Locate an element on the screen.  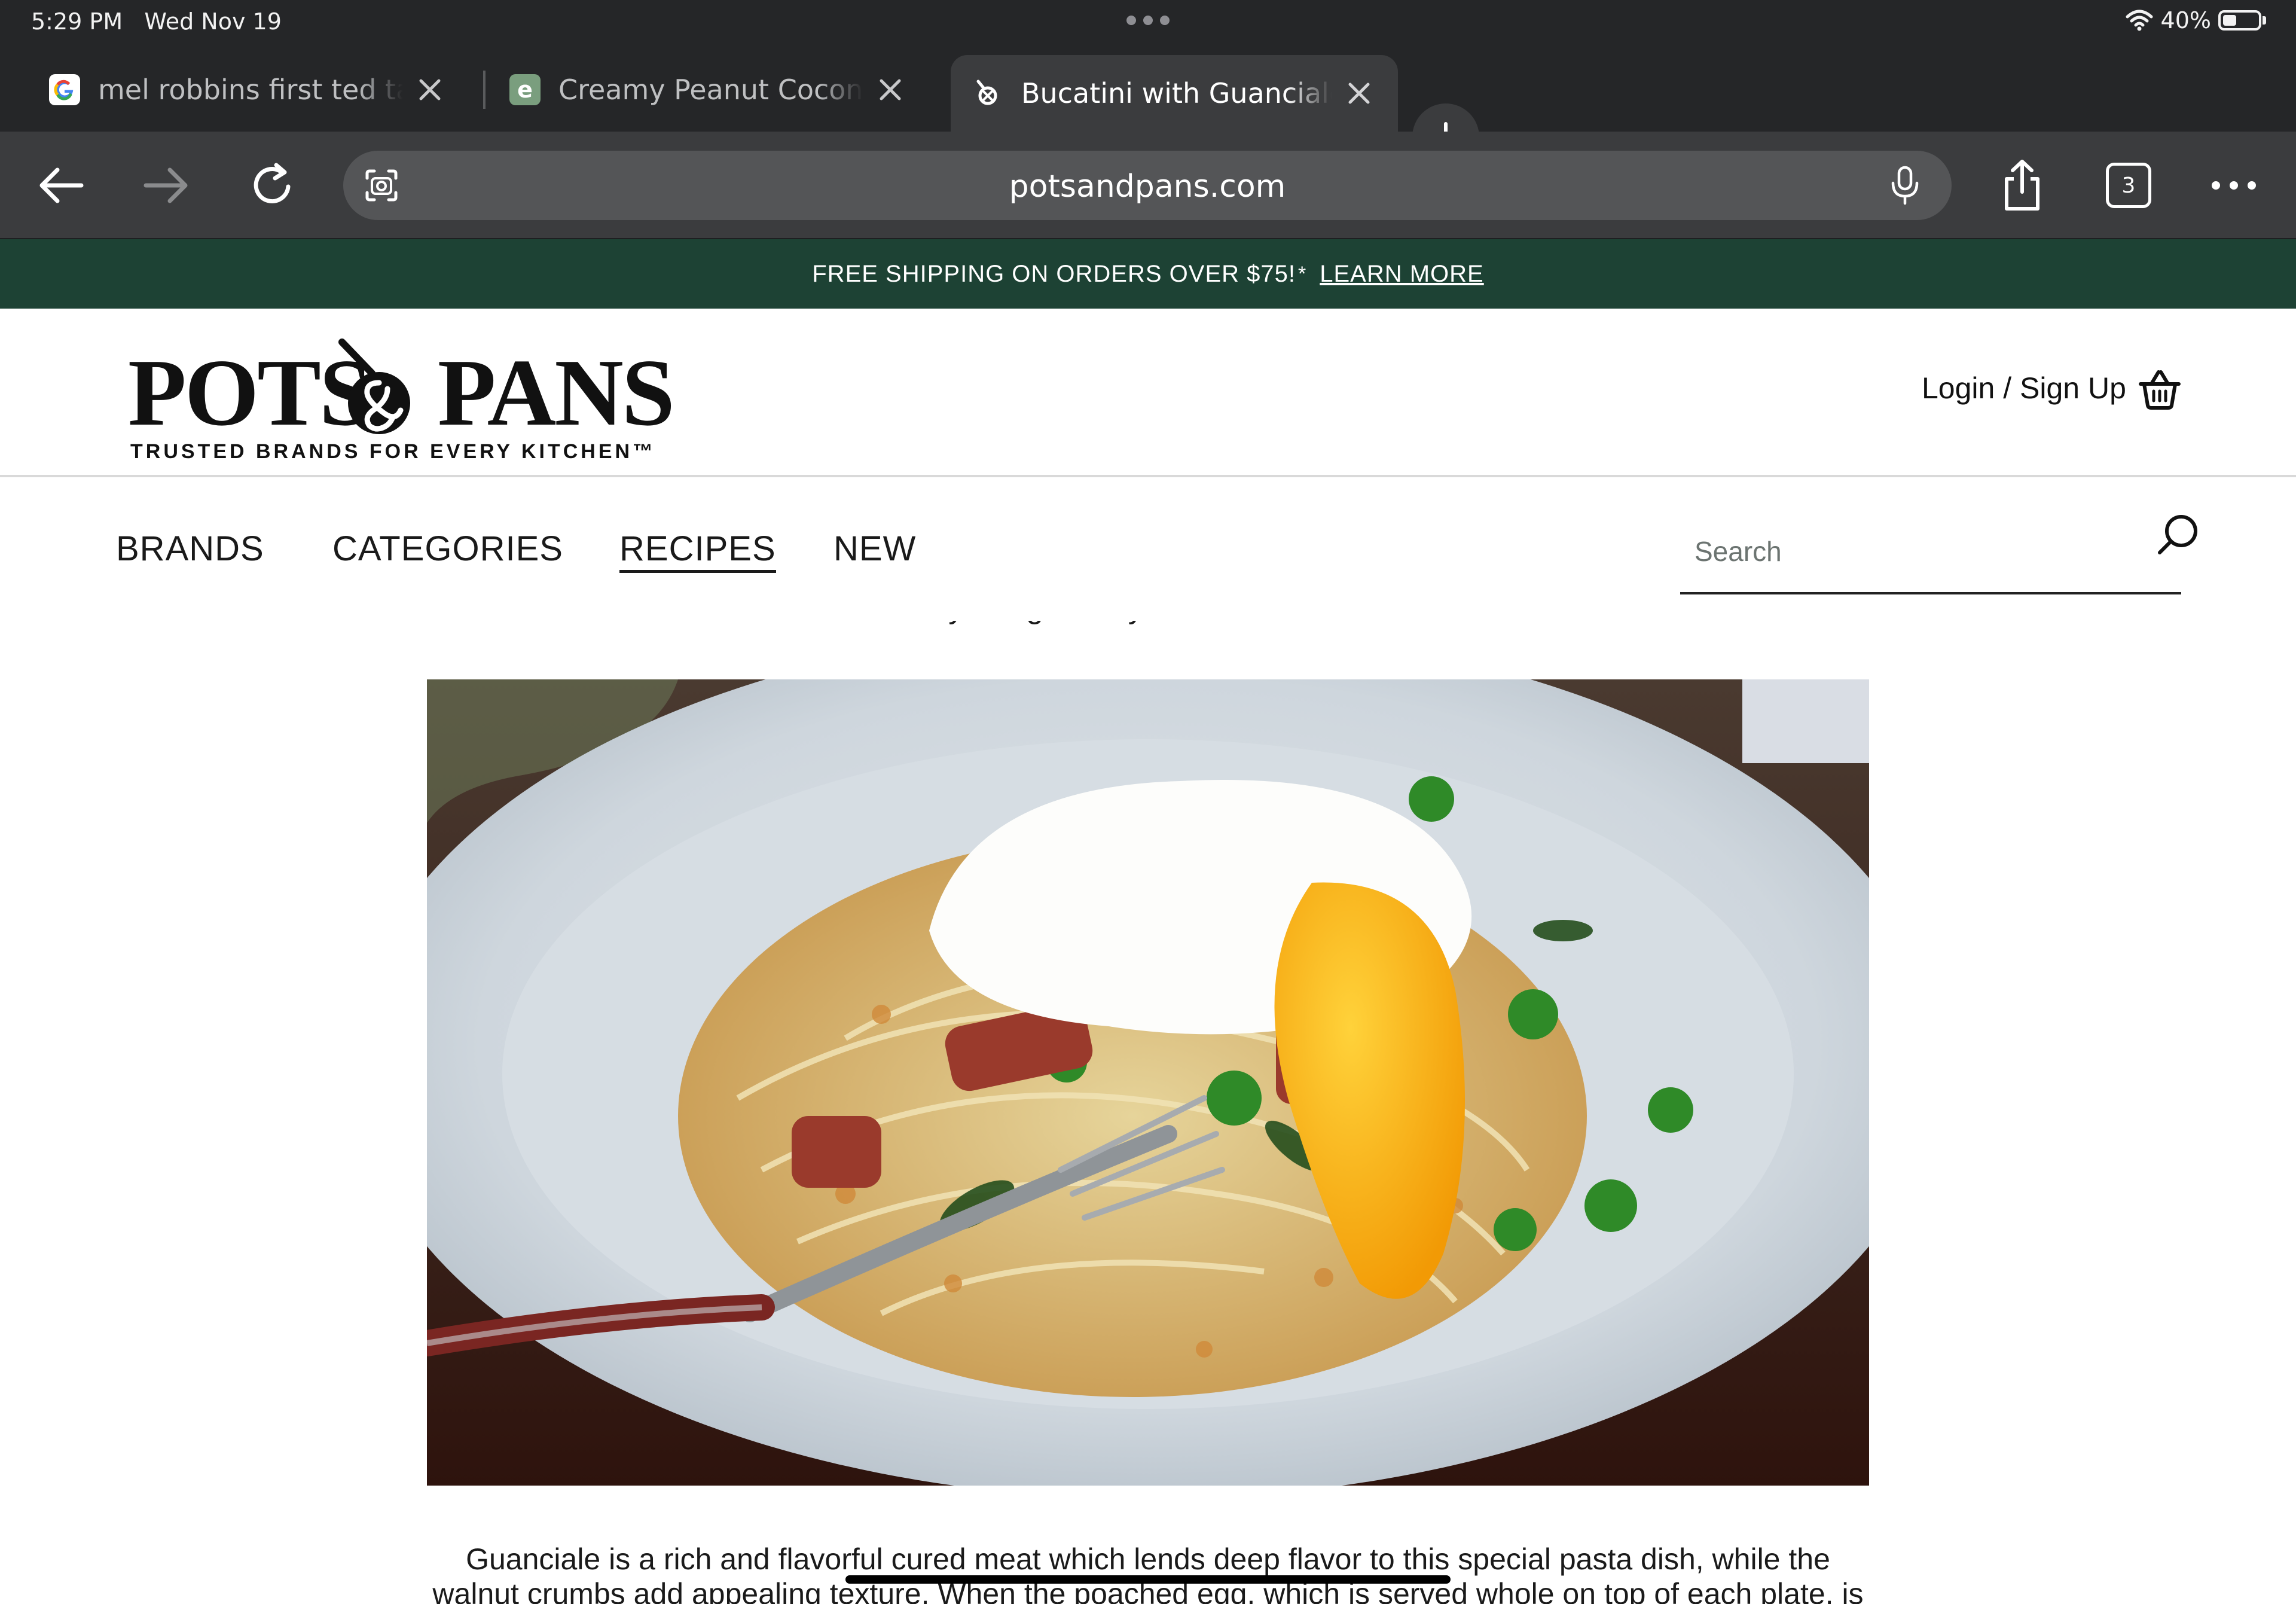
tab-count-badge: 3 is located at coordinates (2128, 185).